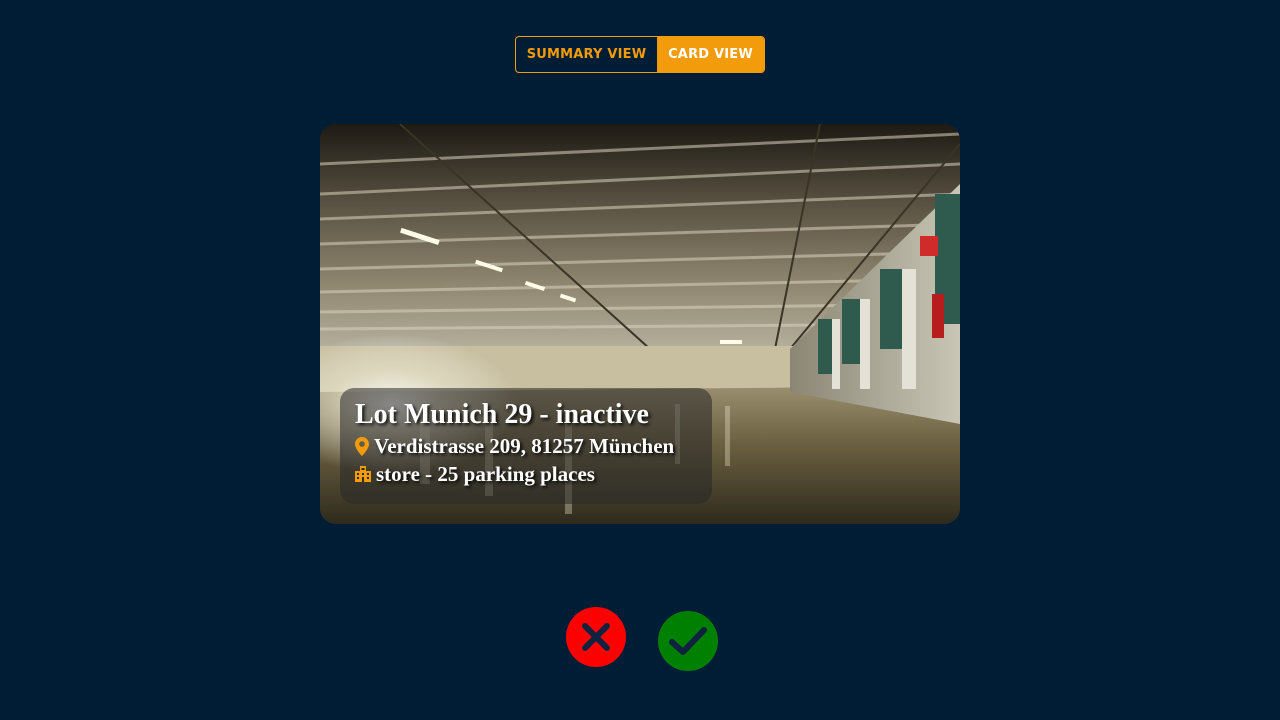 This screenshot has height=720, width=1280. I want to click on check-icon, so click(688, 641).